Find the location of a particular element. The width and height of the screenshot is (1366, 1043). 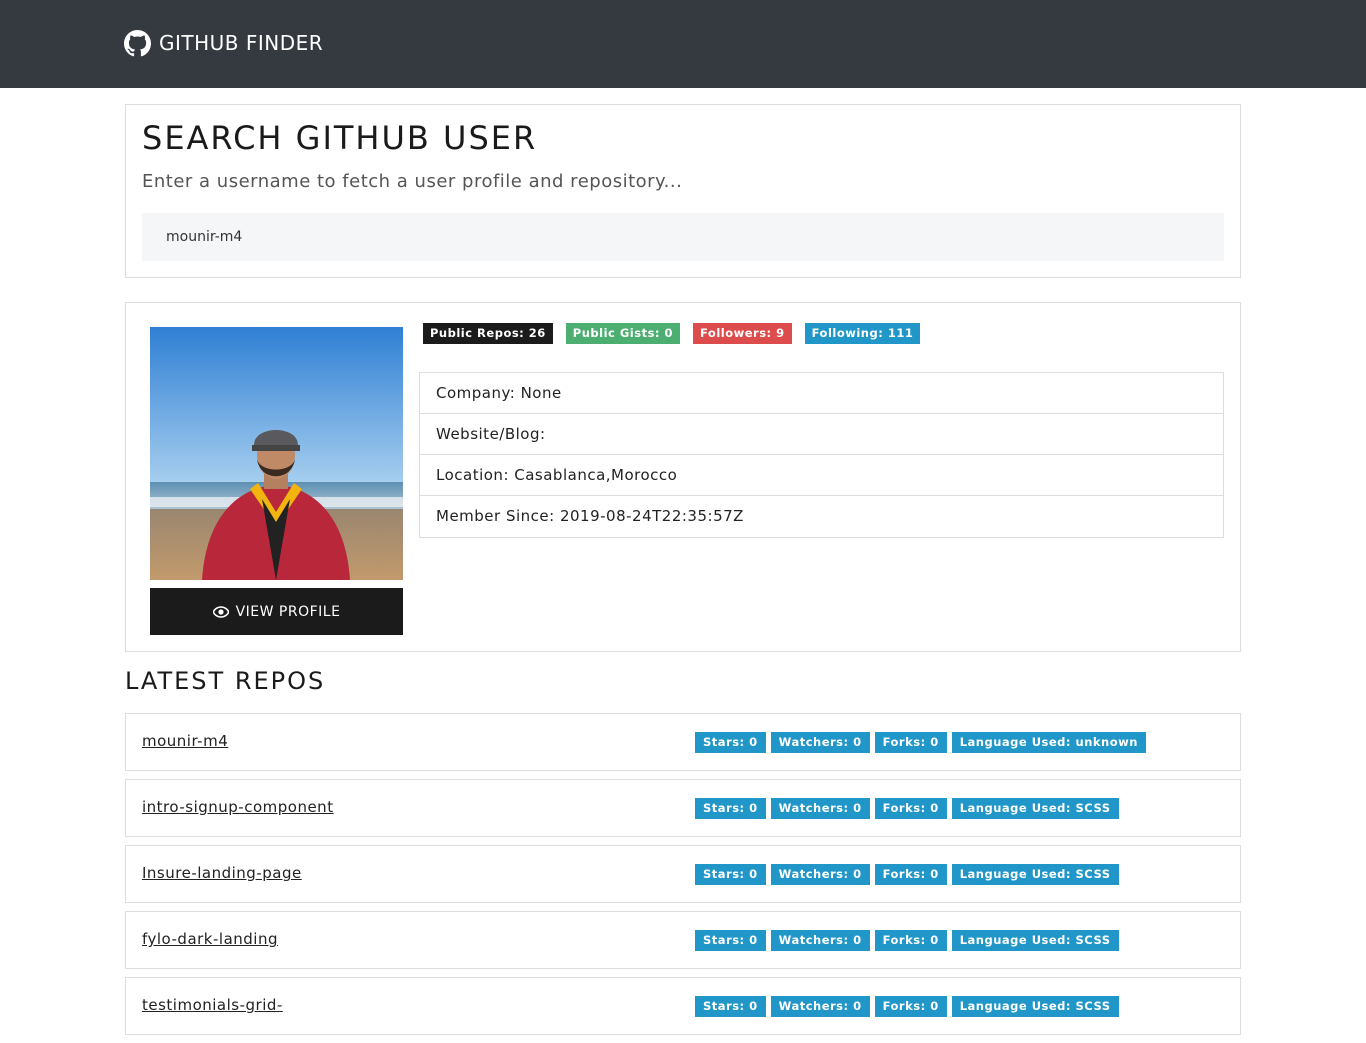

view-profile-label: VIEW PROFILE is located at coordinates (288, 611).